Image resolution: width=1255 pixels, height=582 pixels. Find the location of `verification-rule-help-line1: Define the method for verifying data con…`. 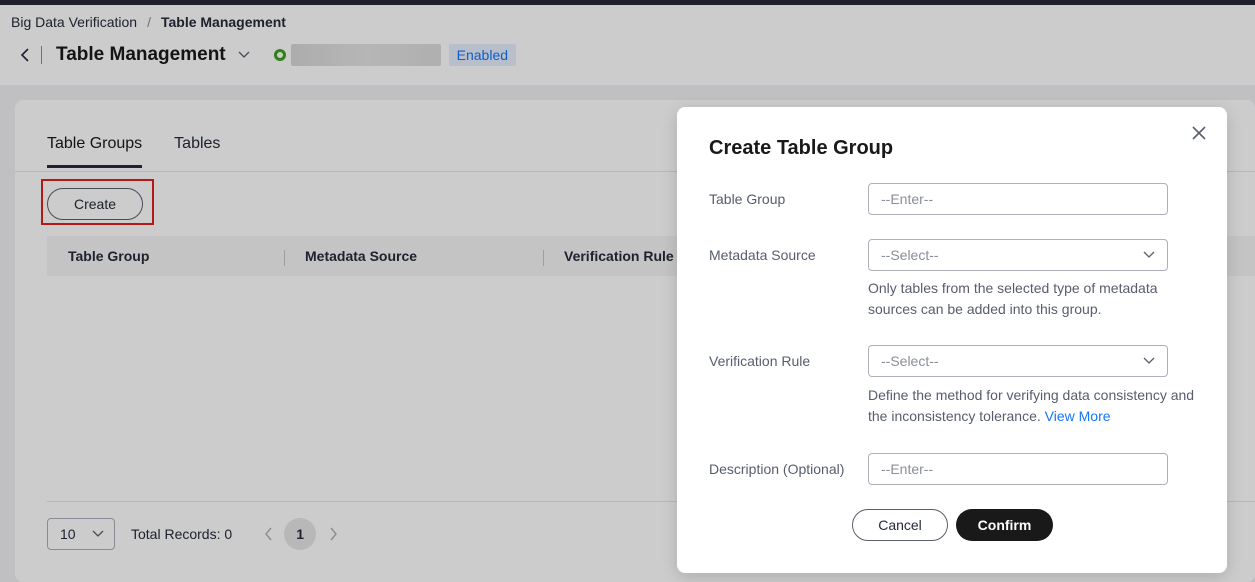

verification-rule-help-line1: Define the method for verifying data con… is located at coordinates (1031, 395).